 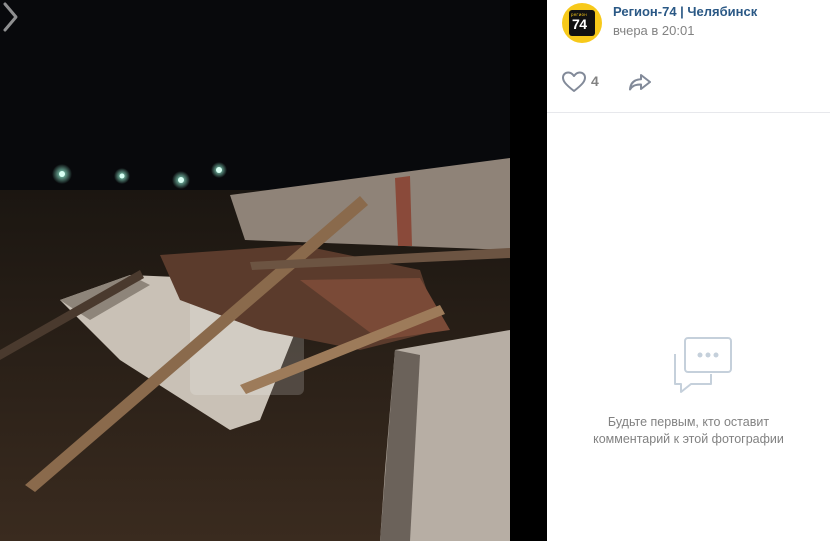 What do you see at coordinates (688, 439) in the screenshot?
I see `empty-comments-line2: комментарий к этой фотографии` at bounding box center [688, 439].